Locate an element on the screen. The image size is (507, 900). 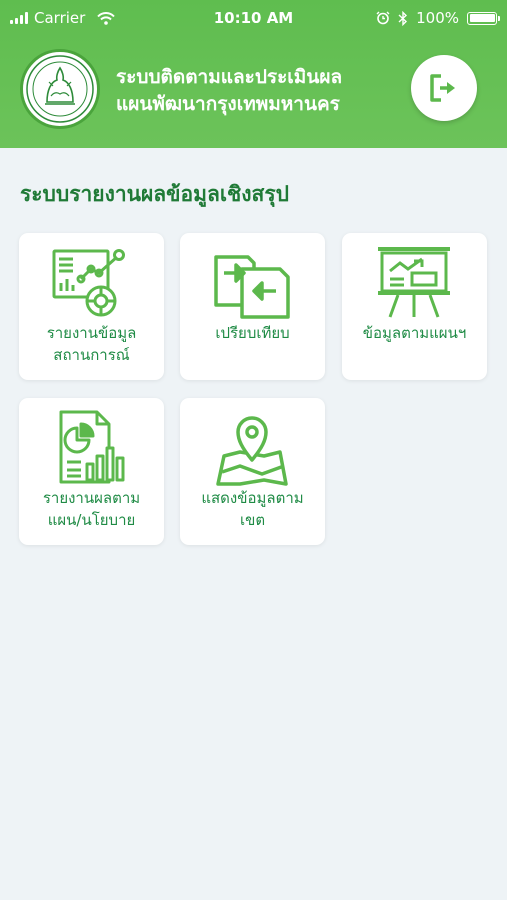
menu-card-district-data: แสดงข้อมูลตาม เขต is located at coordinates (252, 471).